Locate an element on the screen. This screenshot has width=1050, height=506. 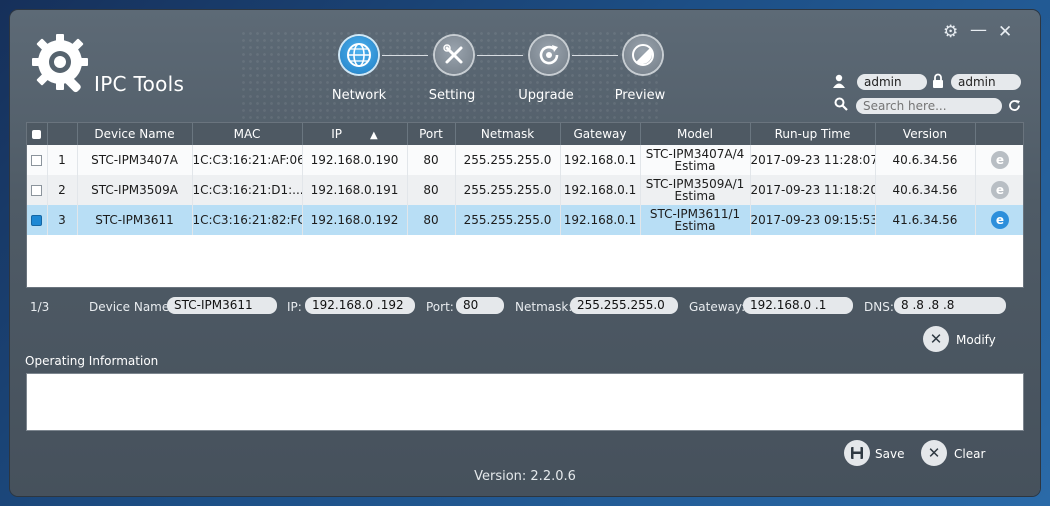
row-index: 2 is located at coordinates (62, 190).